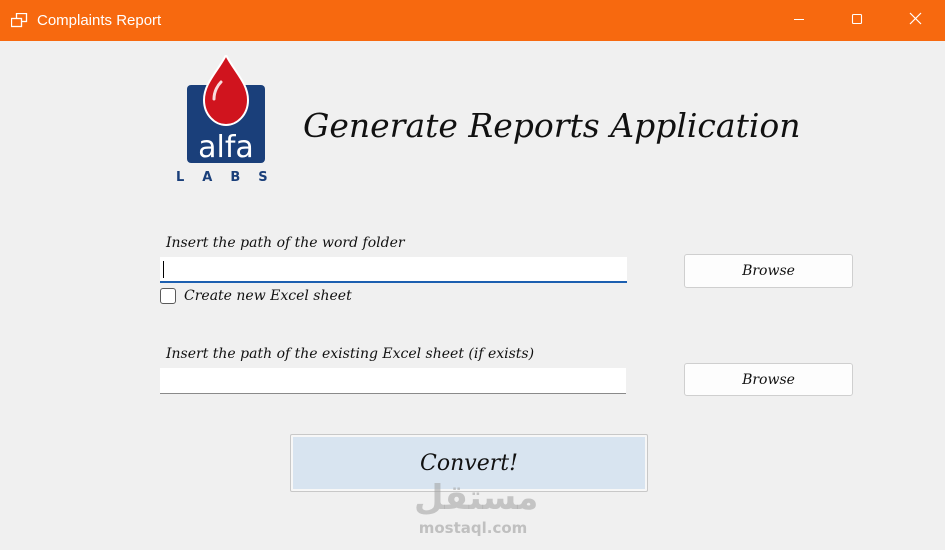  I want to click on create-excel-label: Create new Excel sheet, so click(268, 296).